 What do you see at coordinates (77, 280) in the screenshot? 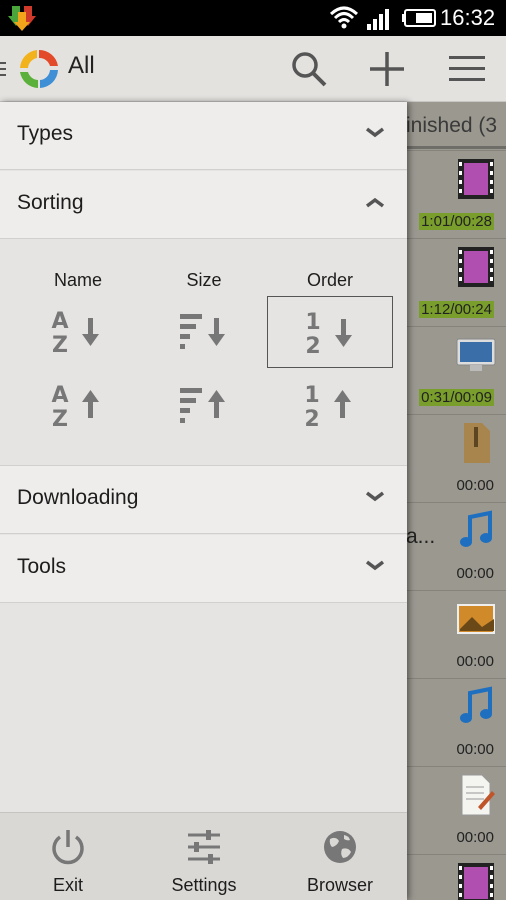
I see `sort-col-name: Name` at bounding box center [77, 280].